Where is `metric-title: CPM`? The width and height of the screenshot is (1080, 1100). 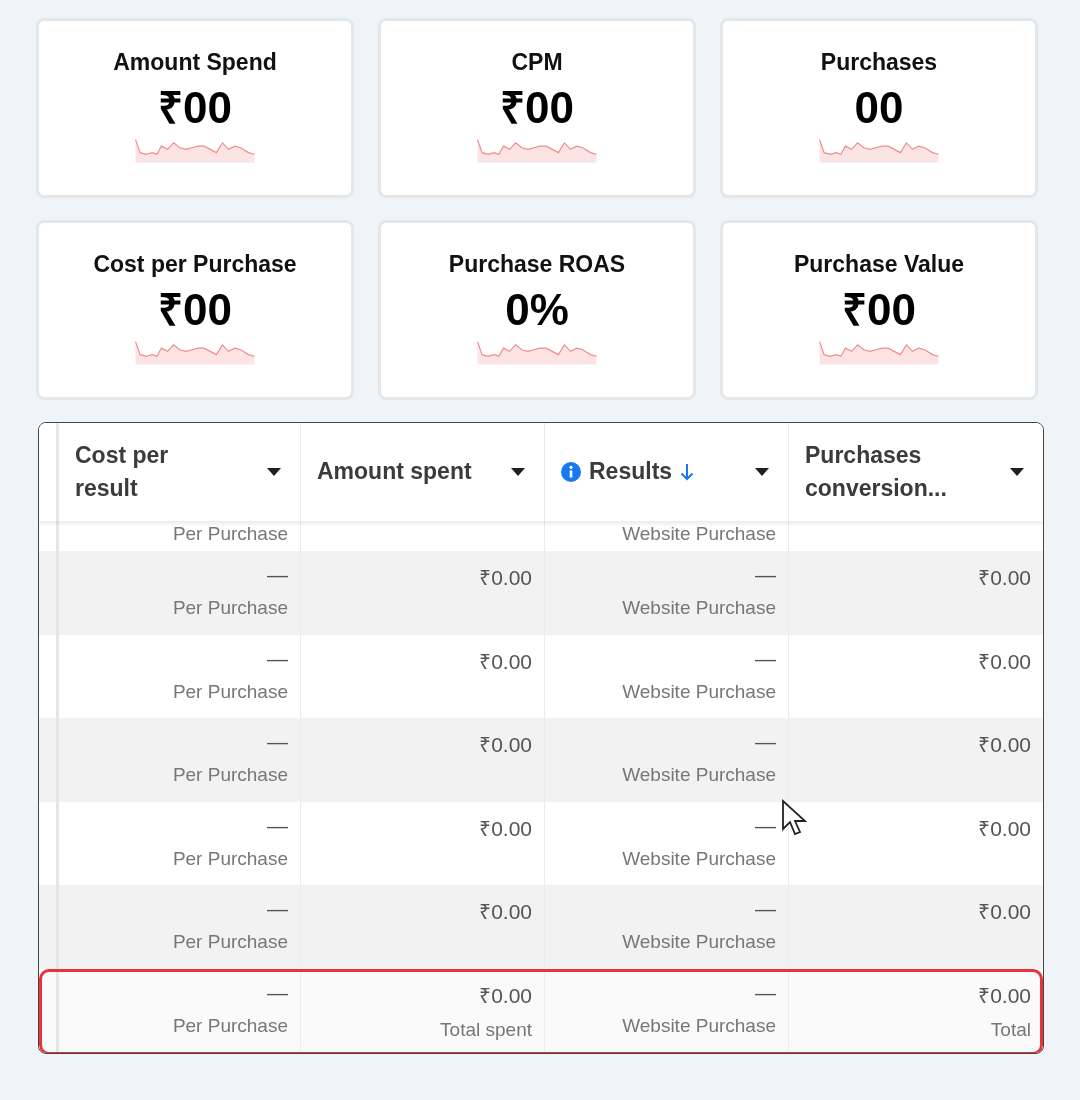
metric-title: CPM is located at coordinates (537, 62).